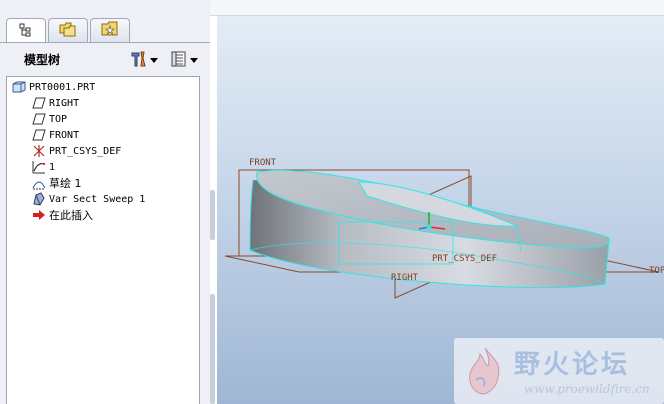 The image size is (664, 404). What do you see at coordinates (85, 151) in the screenshot?
I see `tree-item-label: PRT_CSYS_DEF` at bounding box center [85, 151].